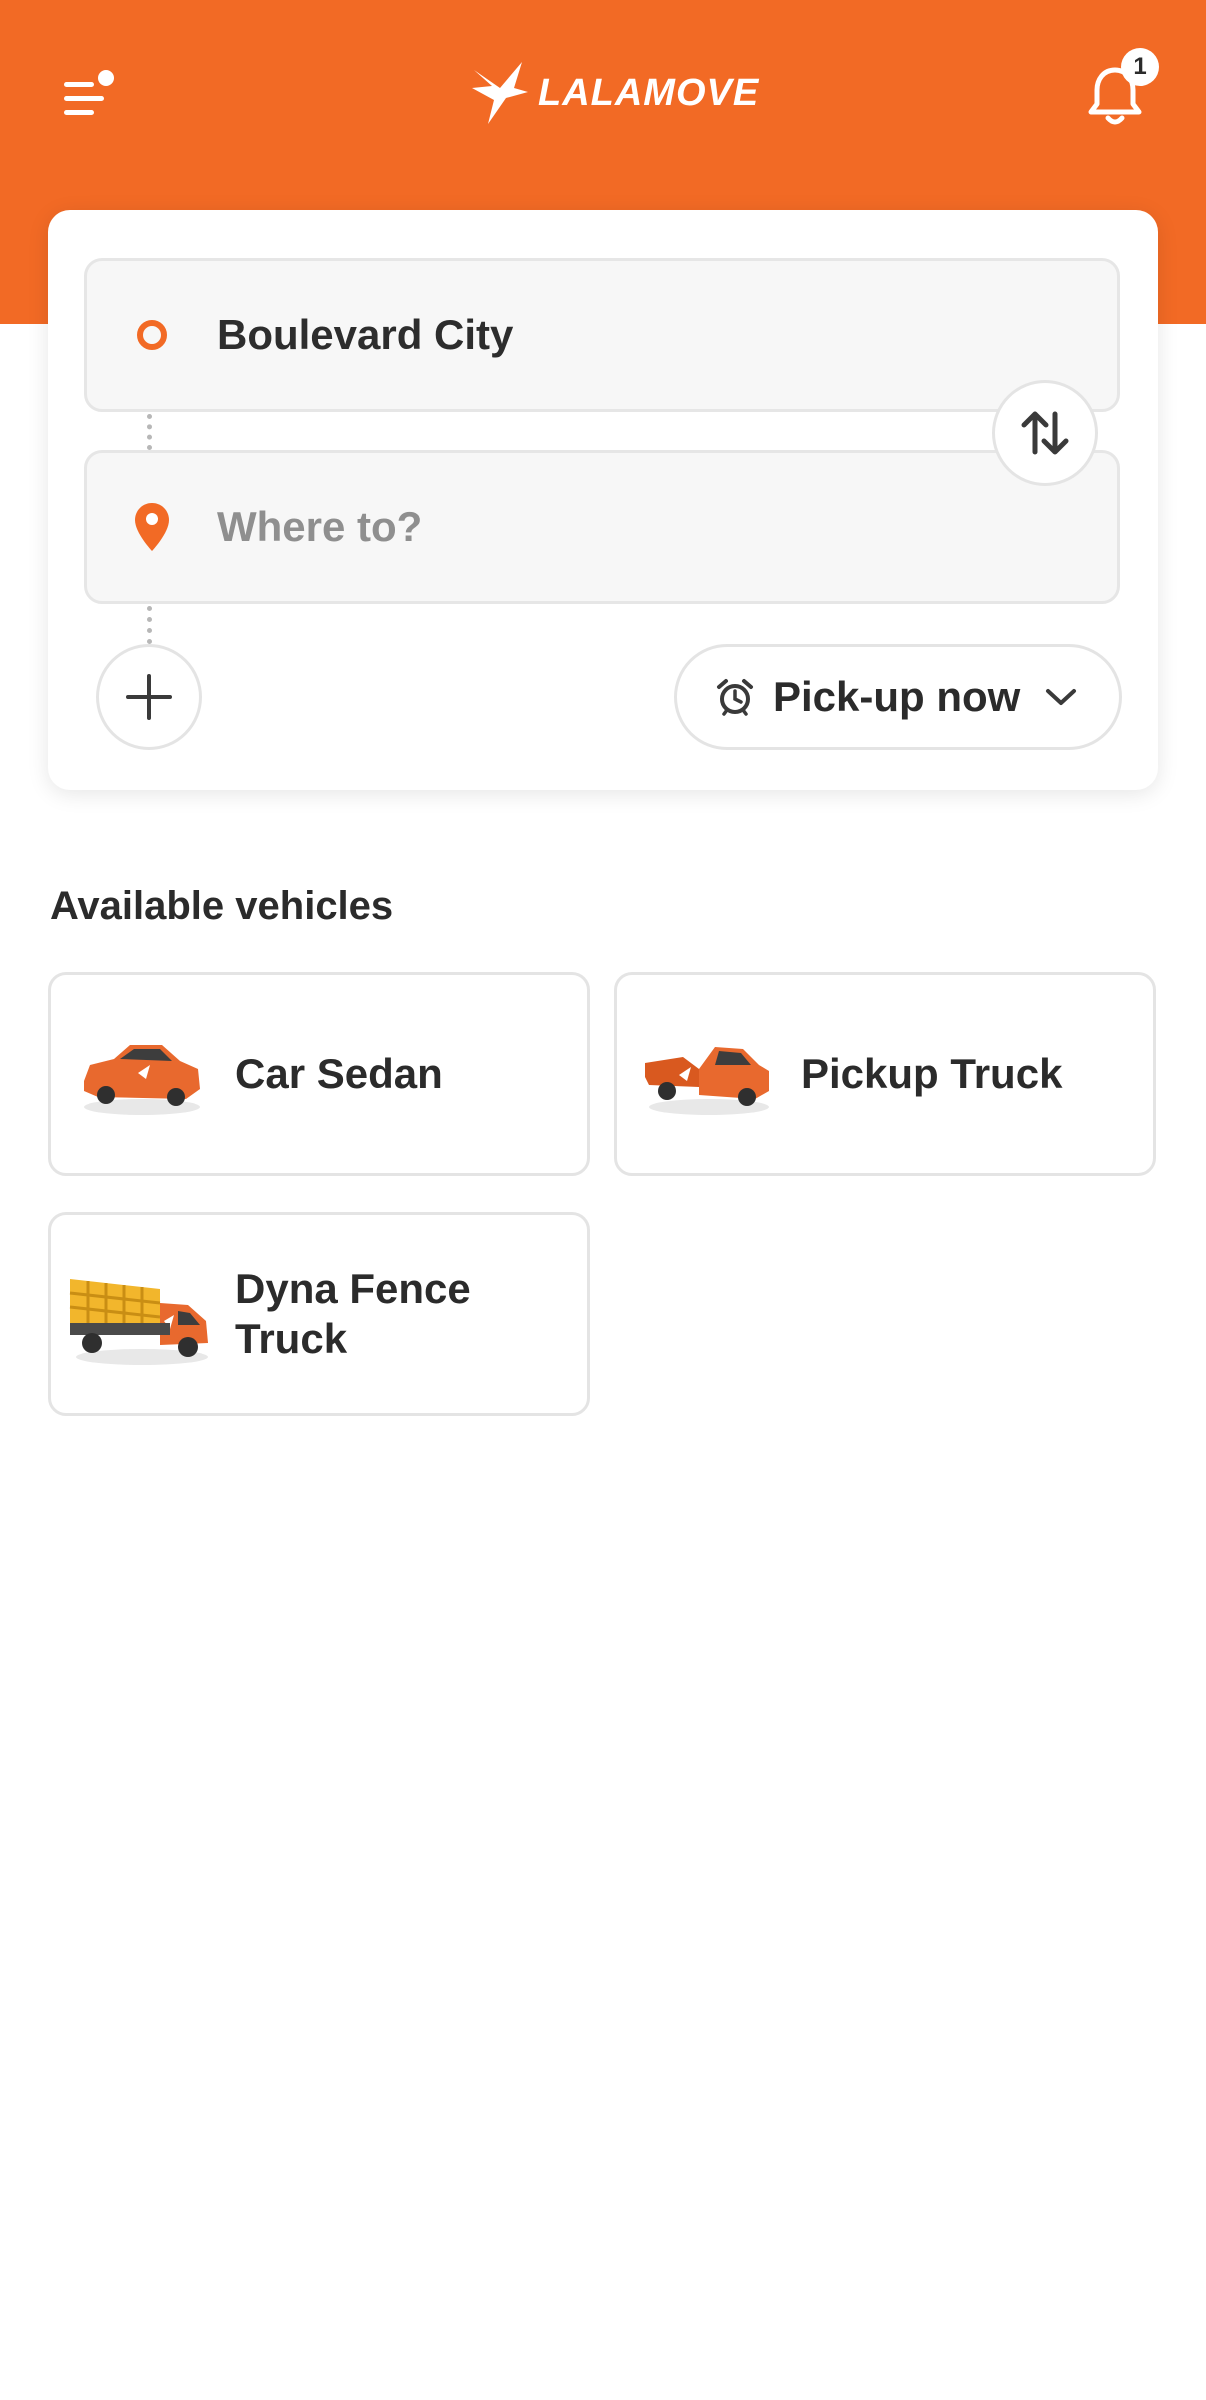 This screenshot has height=2400, width=1206. Describe the element at coordinates (500, 93) in the screenshot. I see `hummingbird-logo-icon` at that location.